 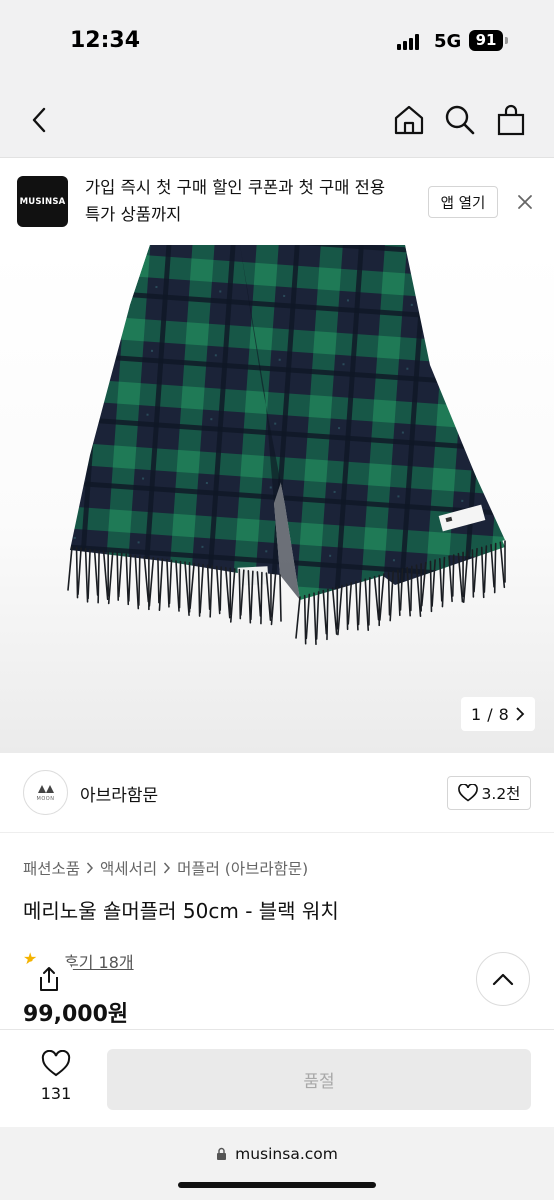 I want to click on image-counter-total: 8, so click(x=503, y=714).